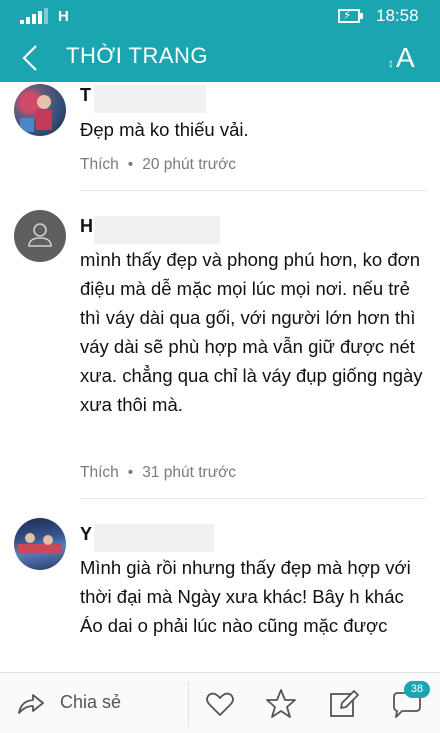 This screenshot has height=733, width=440. What do you see at coordinates (417, 689) in the screenshot?
I see `comment-count-badge: 38` at bounding box center [417, 689].